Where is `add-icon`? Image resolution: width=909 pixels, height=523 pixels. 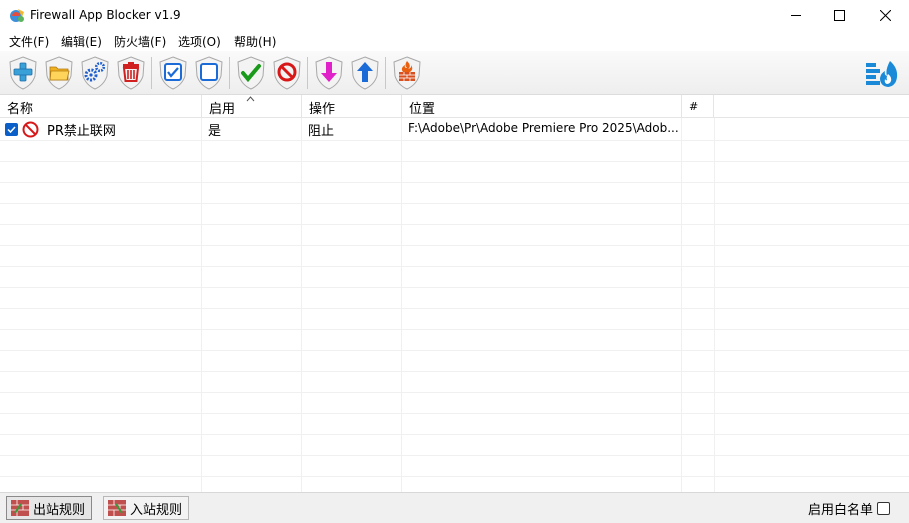
add-icon is located at coordinates (23, 73).